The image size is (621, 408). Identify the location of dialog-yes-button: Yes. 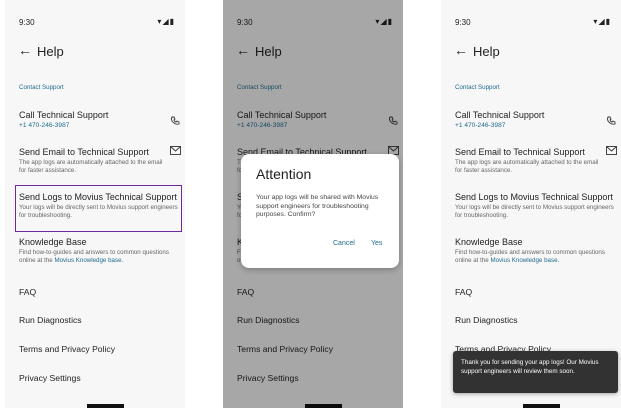
(376, 243).